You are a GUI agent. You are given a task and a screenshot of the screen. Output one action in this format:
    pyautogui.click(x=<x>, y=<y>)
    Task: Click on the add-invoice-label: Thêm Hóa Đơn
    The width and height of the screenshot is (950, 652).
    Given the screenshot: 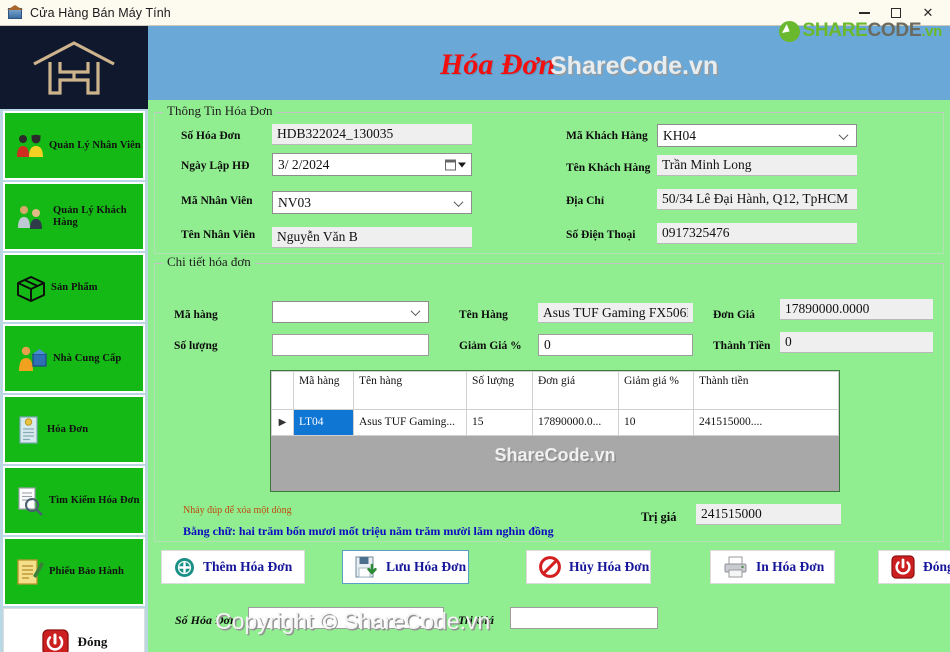 What is the action you would take?
    pyautogui.click(x=248, y=566)
    